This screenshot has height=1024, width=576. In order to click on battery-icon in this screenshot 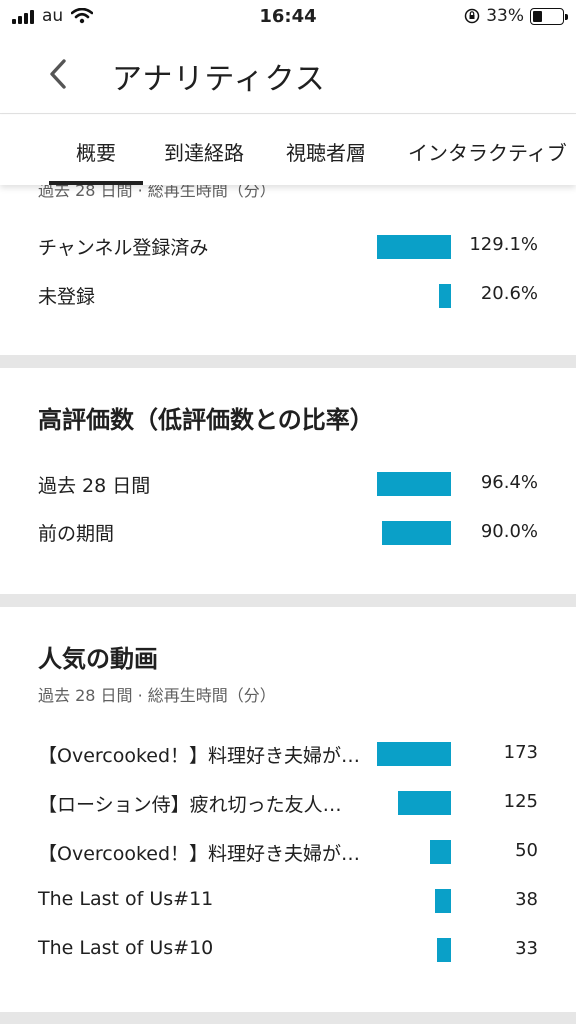, I will do `click(549, 16)`.